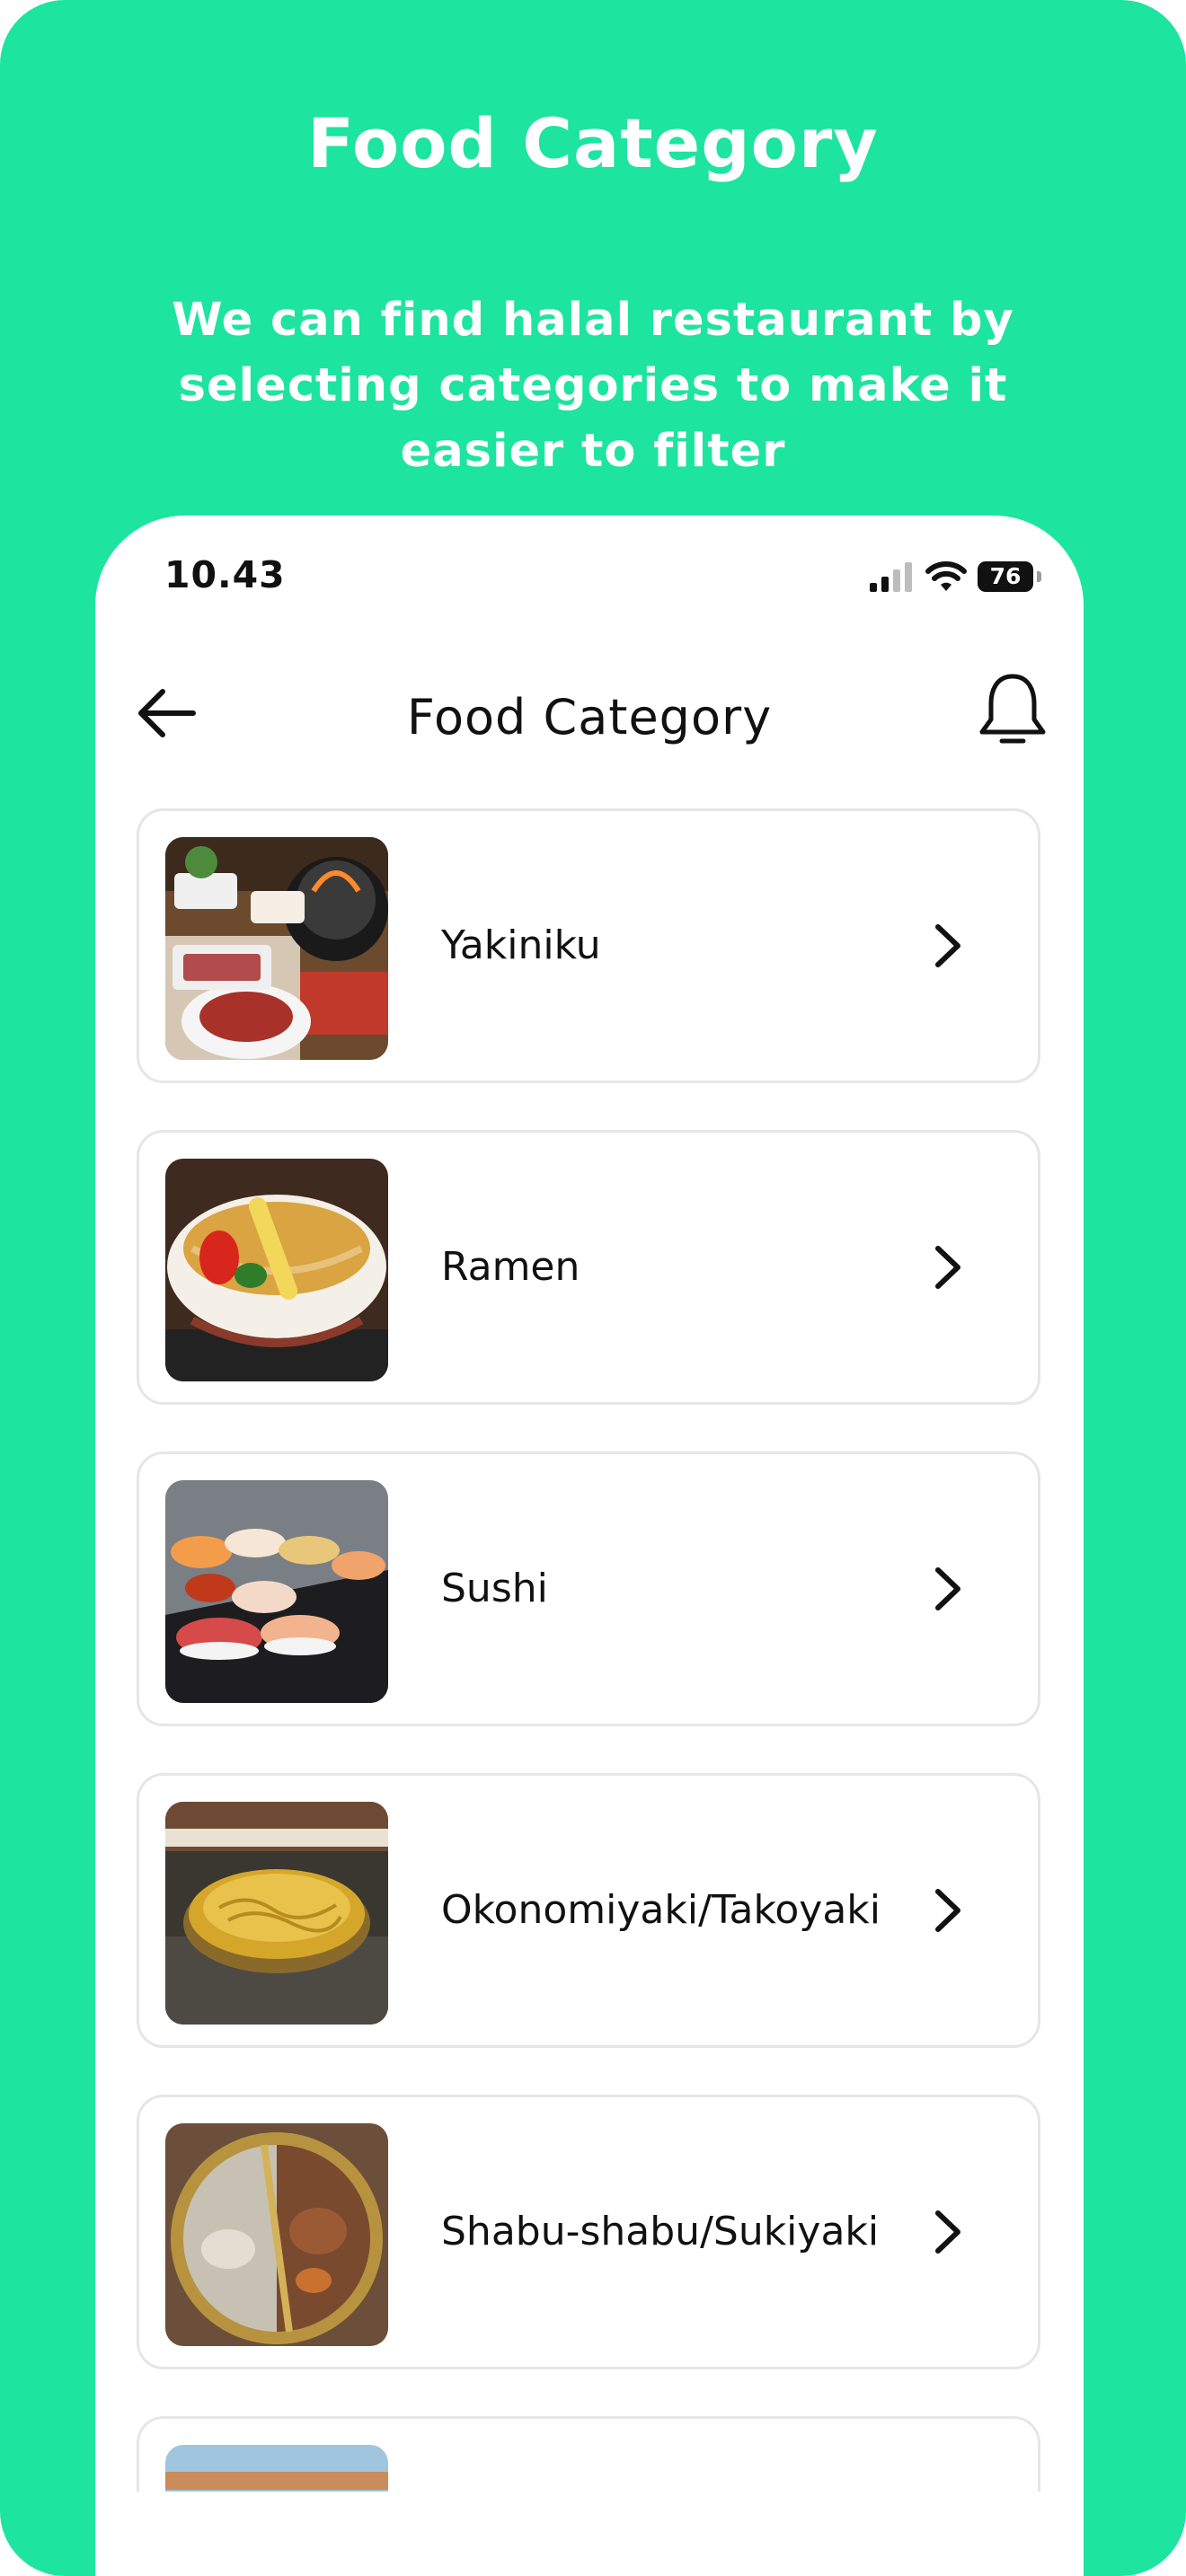 The image size is (1186, 2576). I want to click on status-time: 10.43, so click(225, 574).